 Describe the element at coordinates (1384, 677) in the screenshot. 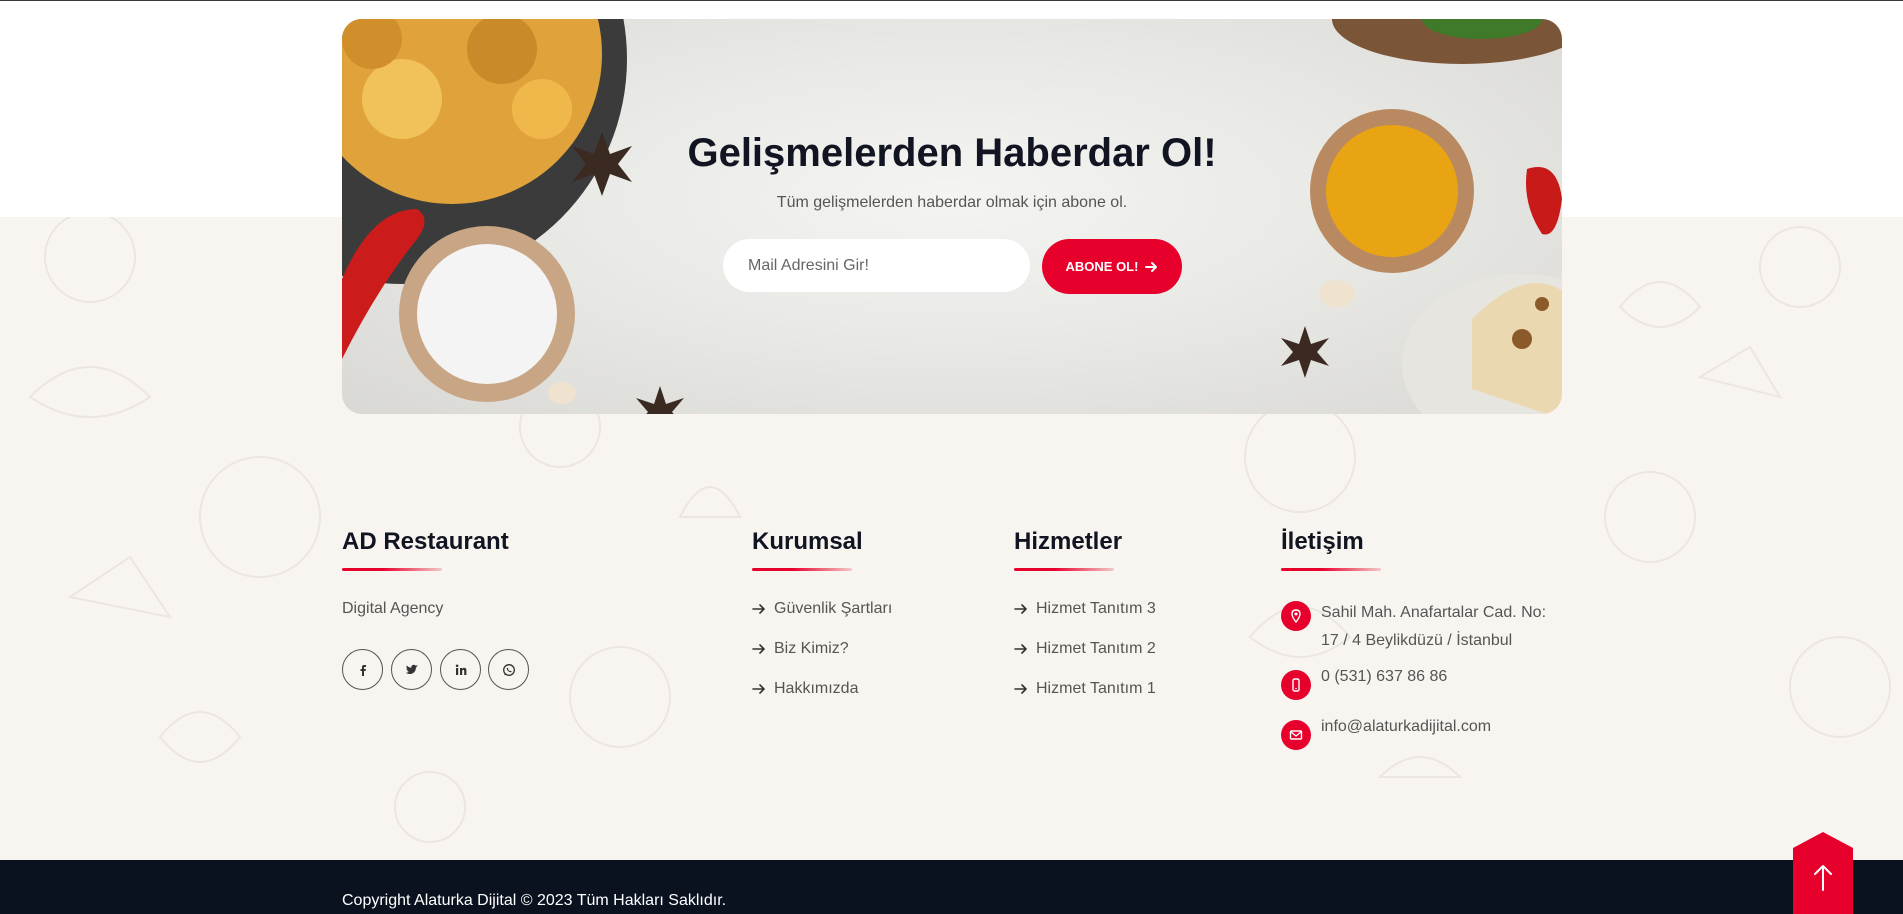

I see `phone-link: 0 (531) 637 86 86` at that location.